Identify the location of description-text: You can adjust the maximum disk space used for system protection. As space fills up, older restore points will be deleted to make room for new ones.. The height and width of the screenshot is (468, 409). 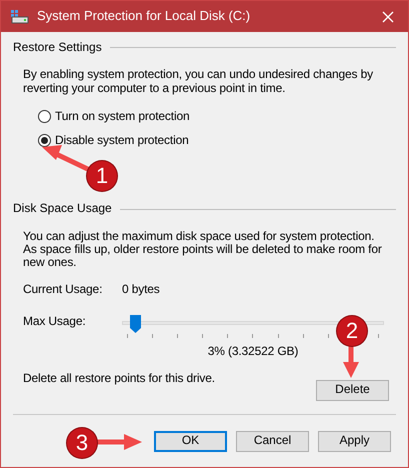
(203, 250).